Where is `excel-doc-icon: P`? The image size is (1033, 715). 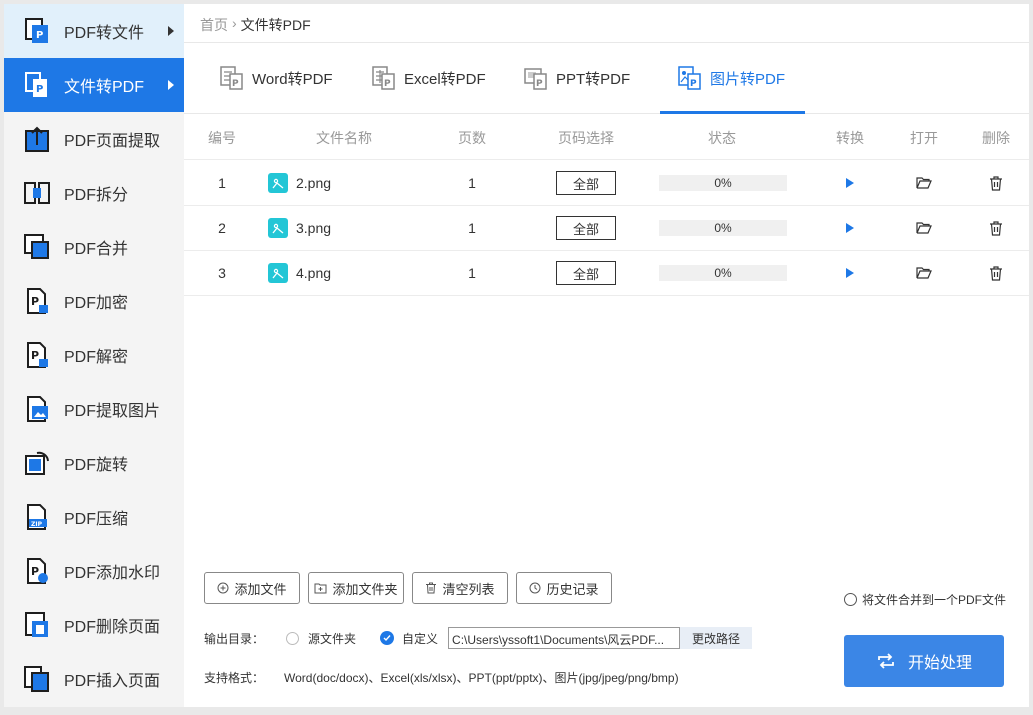
excel-doc-icon: P is located at coordinates (384, 78).